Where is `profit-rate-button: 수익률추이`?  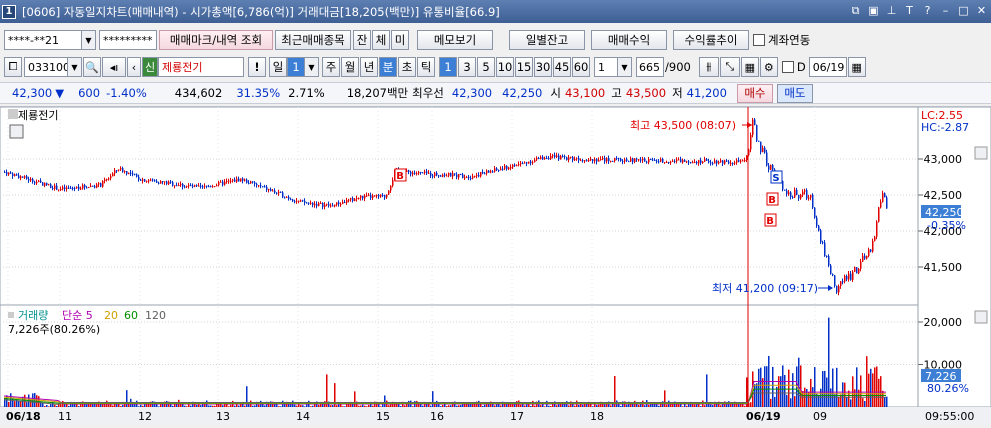 profit-rate-button: 수익률추이 is located at coordinates (711, 40).